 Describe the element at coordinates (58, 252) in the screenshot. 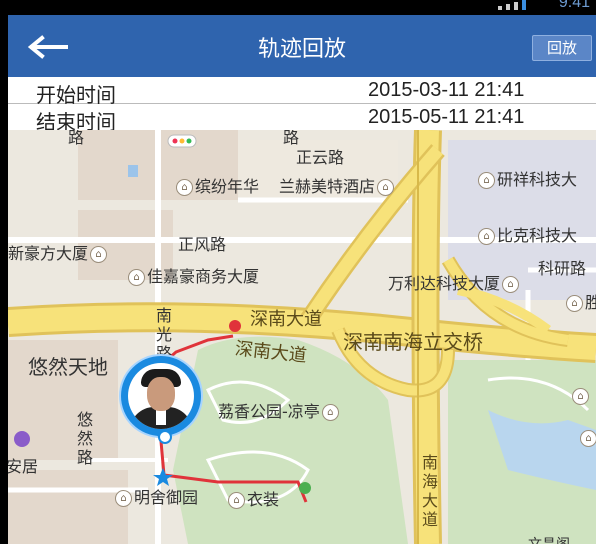

I see `map-poi-label: 新豪方大厦 ⌂` at that location.